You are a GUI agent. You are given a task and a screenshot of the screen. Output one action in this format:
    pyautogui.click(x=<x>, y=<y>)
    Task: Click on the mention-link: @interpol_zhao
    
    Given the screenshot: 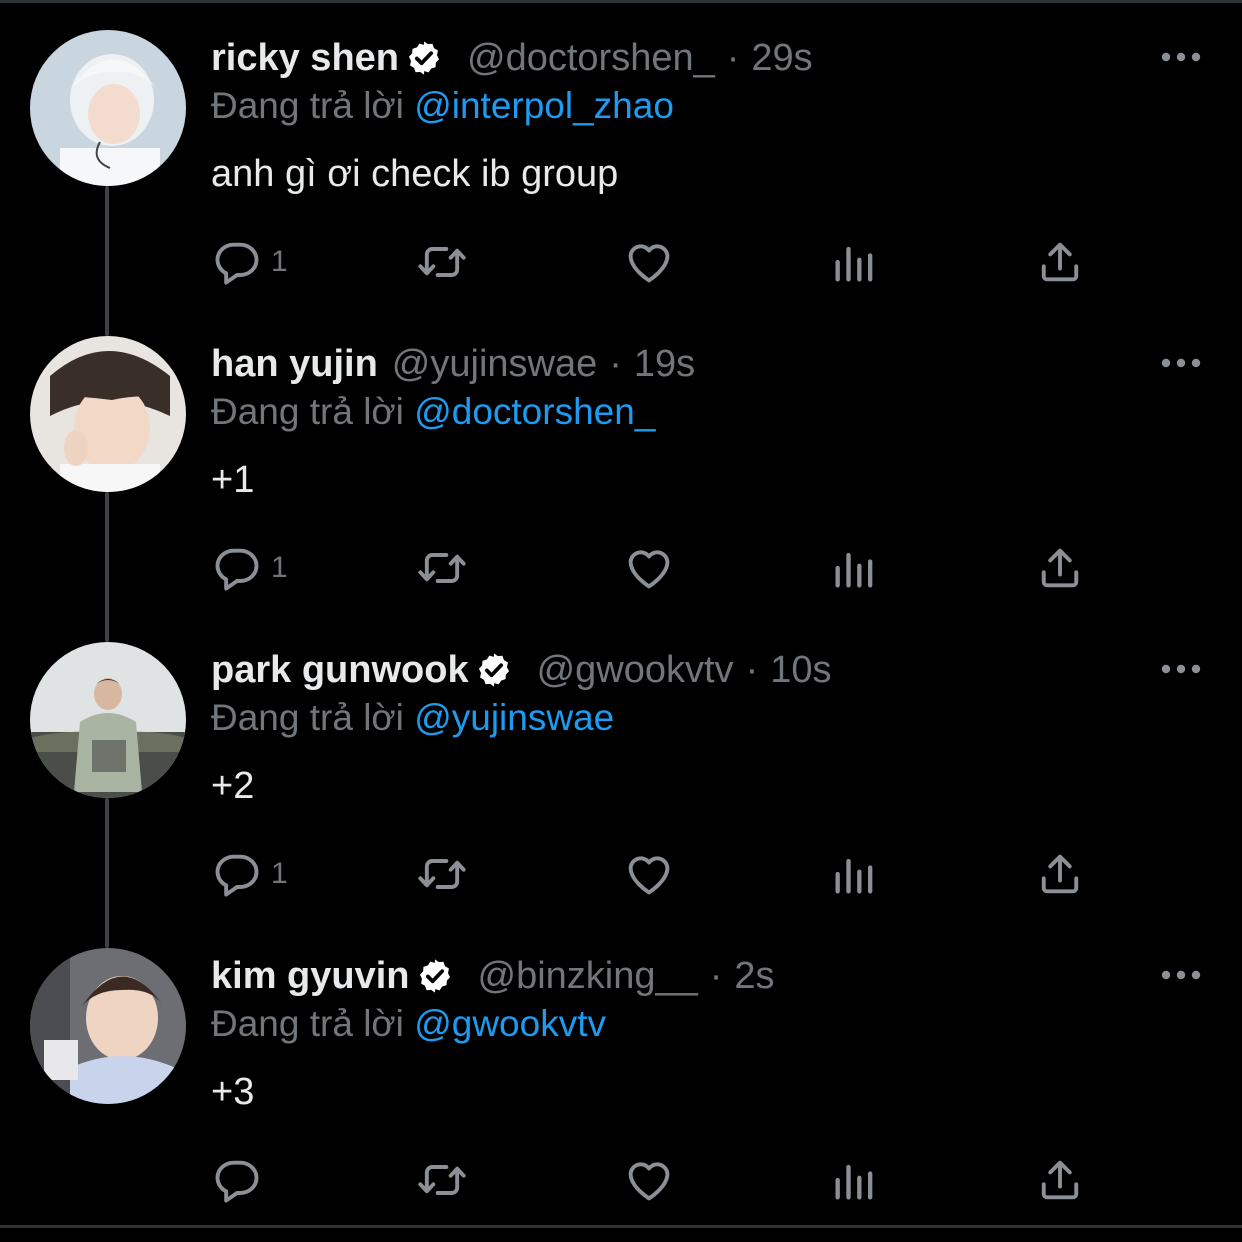 What is the action you would take?
    pyautogui.click(x=544, y=105)
    